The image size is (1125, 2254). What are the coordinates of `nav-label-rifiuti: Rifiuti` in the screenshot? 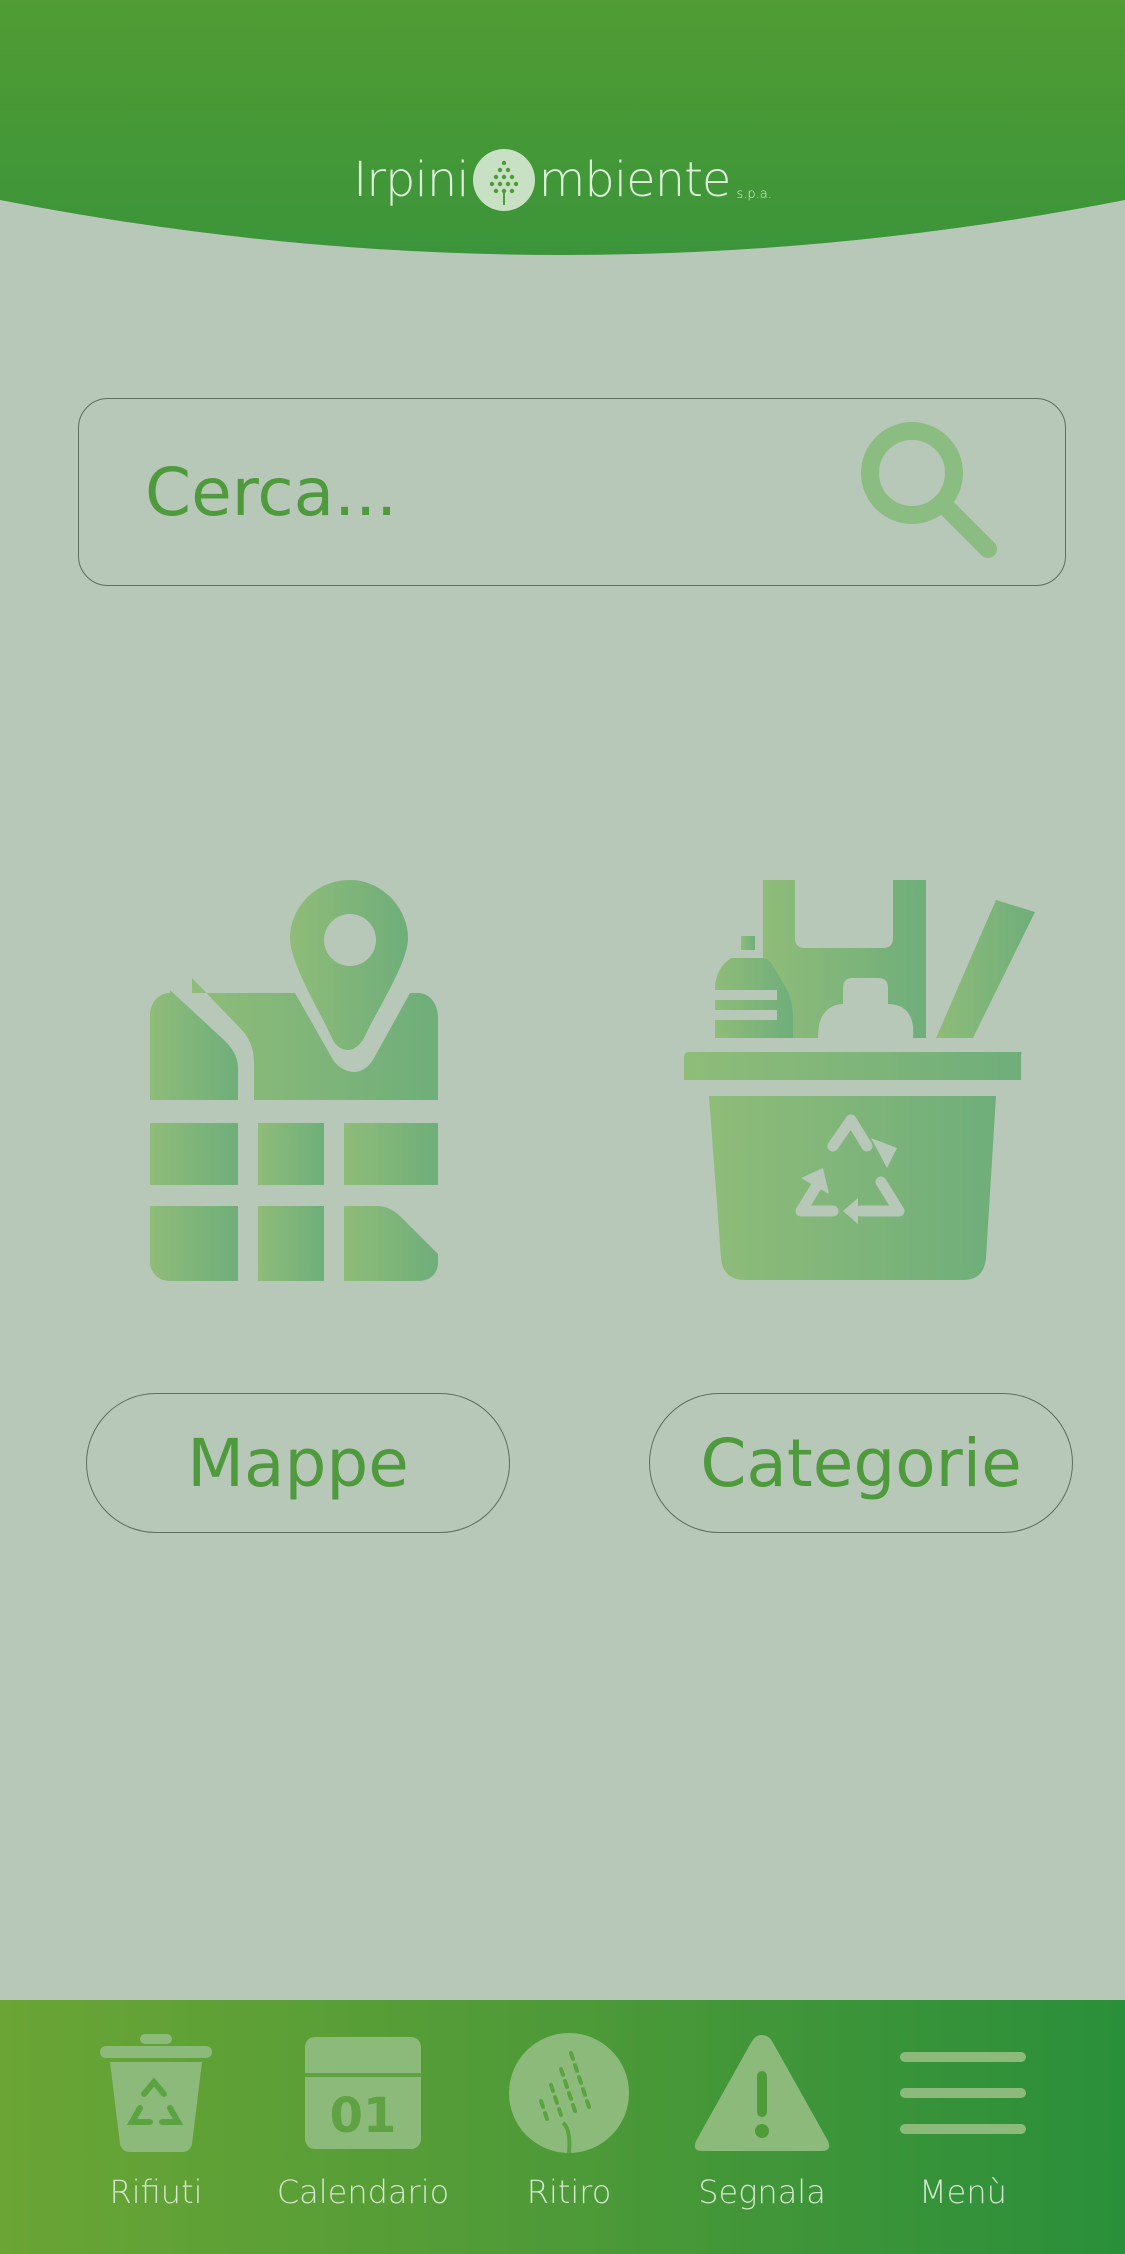 It's located at (156, 2192).